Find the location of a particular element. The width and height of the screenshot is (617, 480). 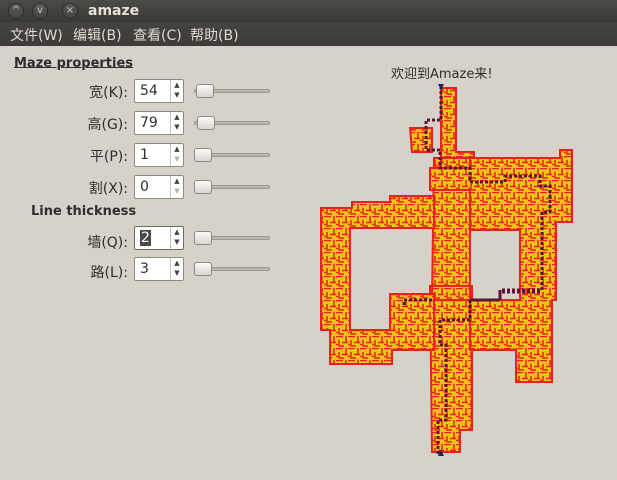

maze-vertical-stroke is located at coordinates (451, 270).